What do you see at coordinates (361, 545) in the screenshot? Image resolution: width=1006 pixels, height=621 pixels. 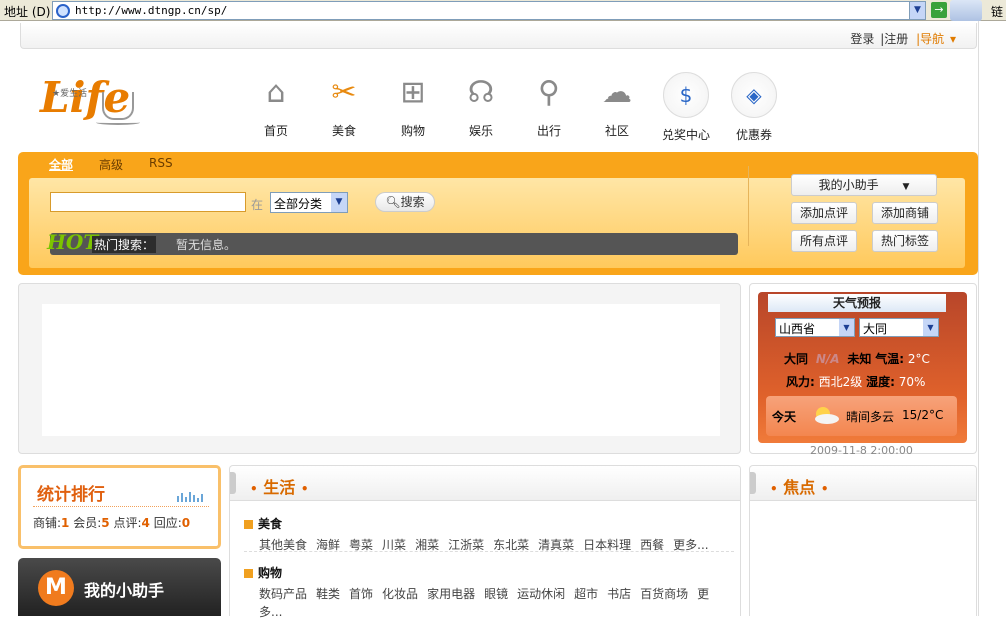 I see `category-link: 粤菜` at bounding box center [361, 545].